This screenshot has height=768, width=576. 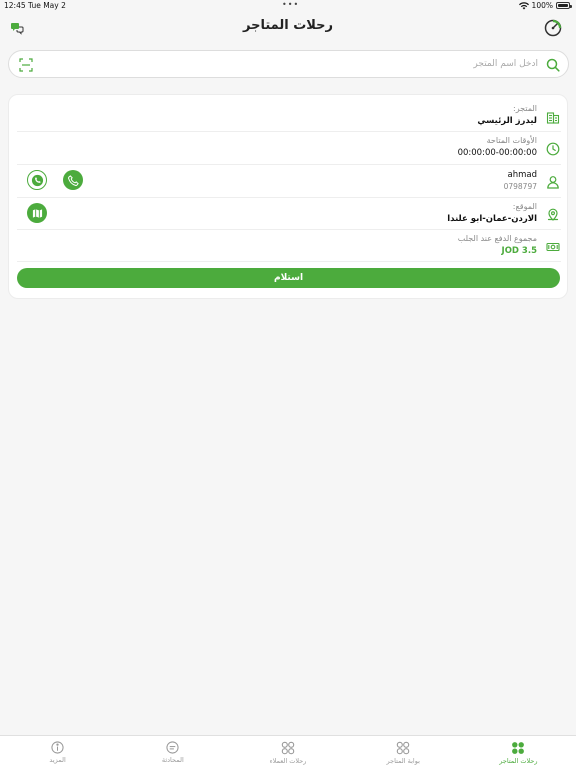 What do you see at coordinates (553, 117) in the screenshot?
I see `store-building-icon` at bounding box center [553, 117].